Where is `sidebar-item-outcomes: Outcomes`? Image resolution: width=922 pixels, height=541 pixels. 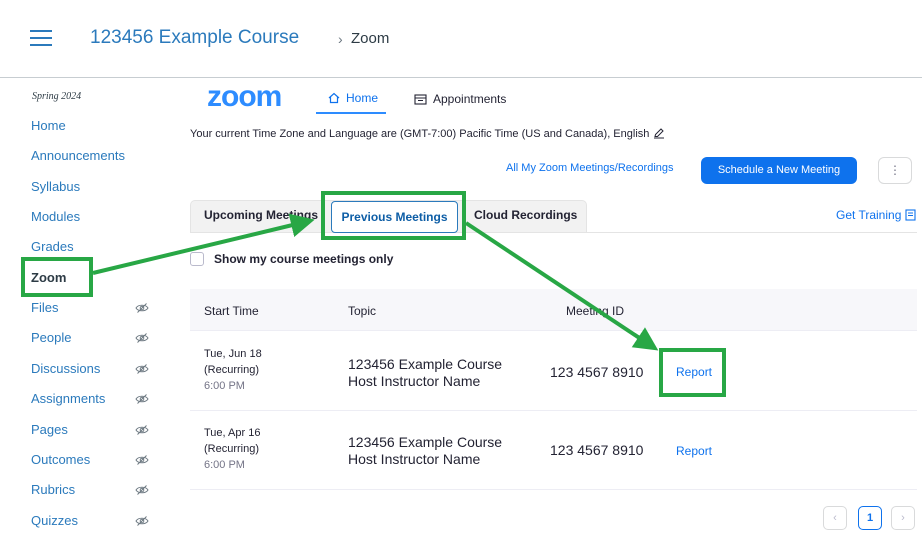 sidebar-item-outcomes: Outcomes is located at coordinates (96, 460).